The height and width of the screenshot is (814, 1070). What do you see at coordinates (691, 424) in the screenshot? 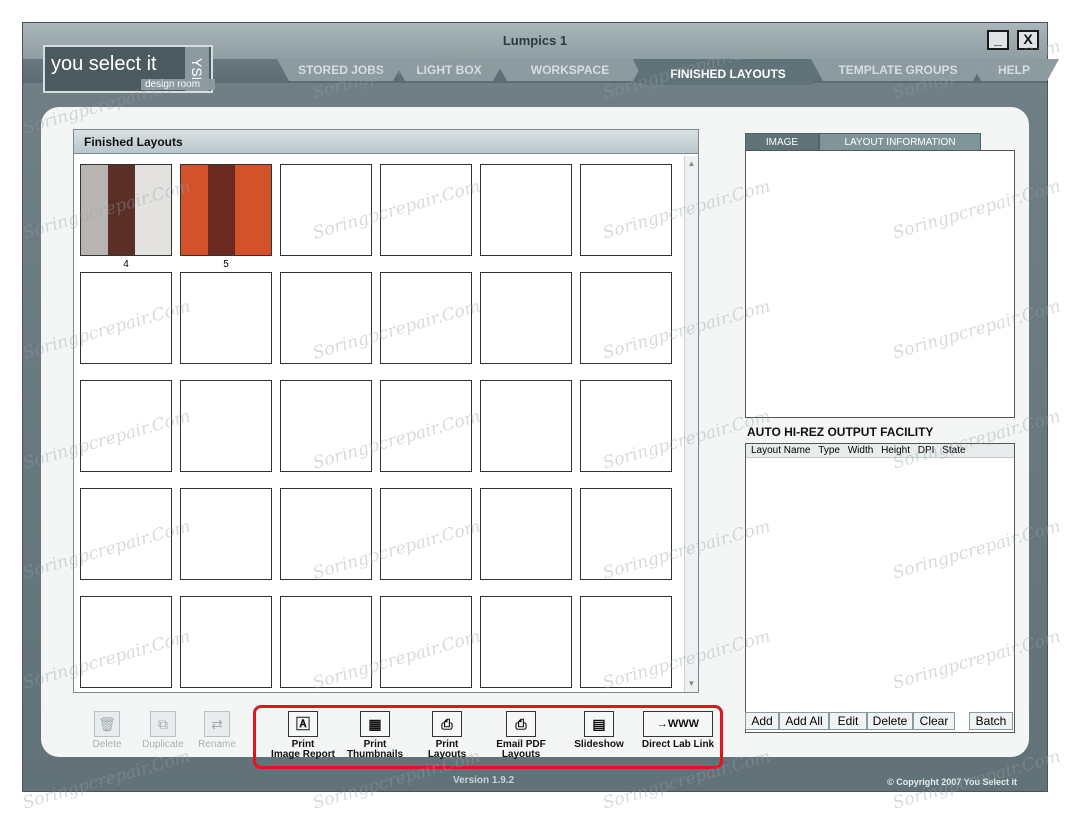
I see `vertical-scrollbar: ▲ ▼` at bounding box center [691, 424].